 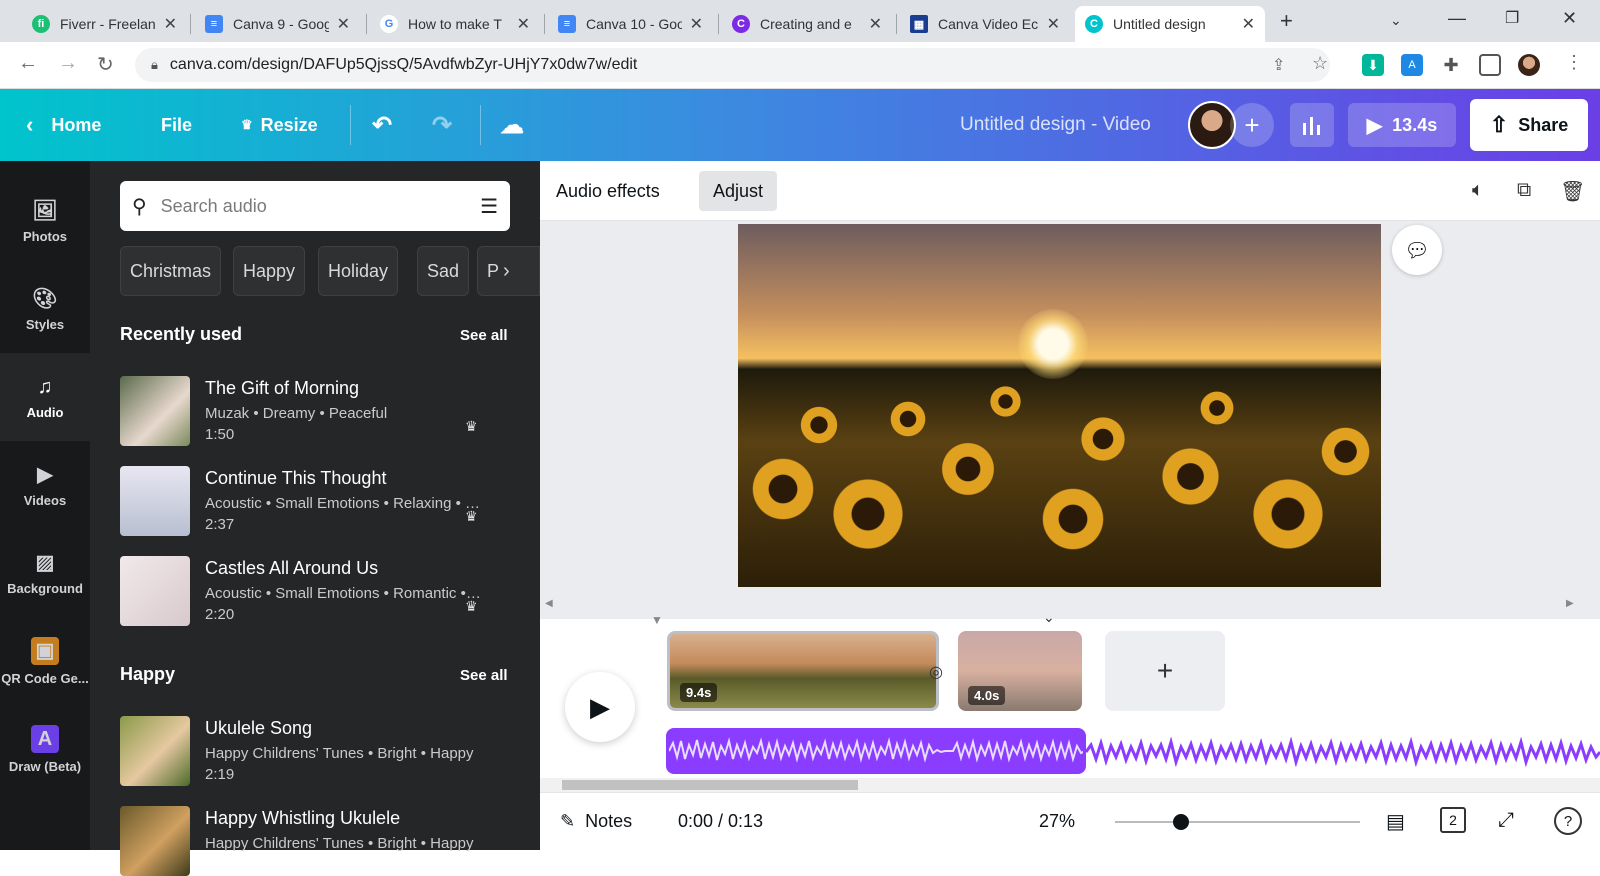 What do you see at coordinates (807, 24) in the screenshot?
I see `browser-tab: C Creating and e ✕` at bounding box center [807, 24].